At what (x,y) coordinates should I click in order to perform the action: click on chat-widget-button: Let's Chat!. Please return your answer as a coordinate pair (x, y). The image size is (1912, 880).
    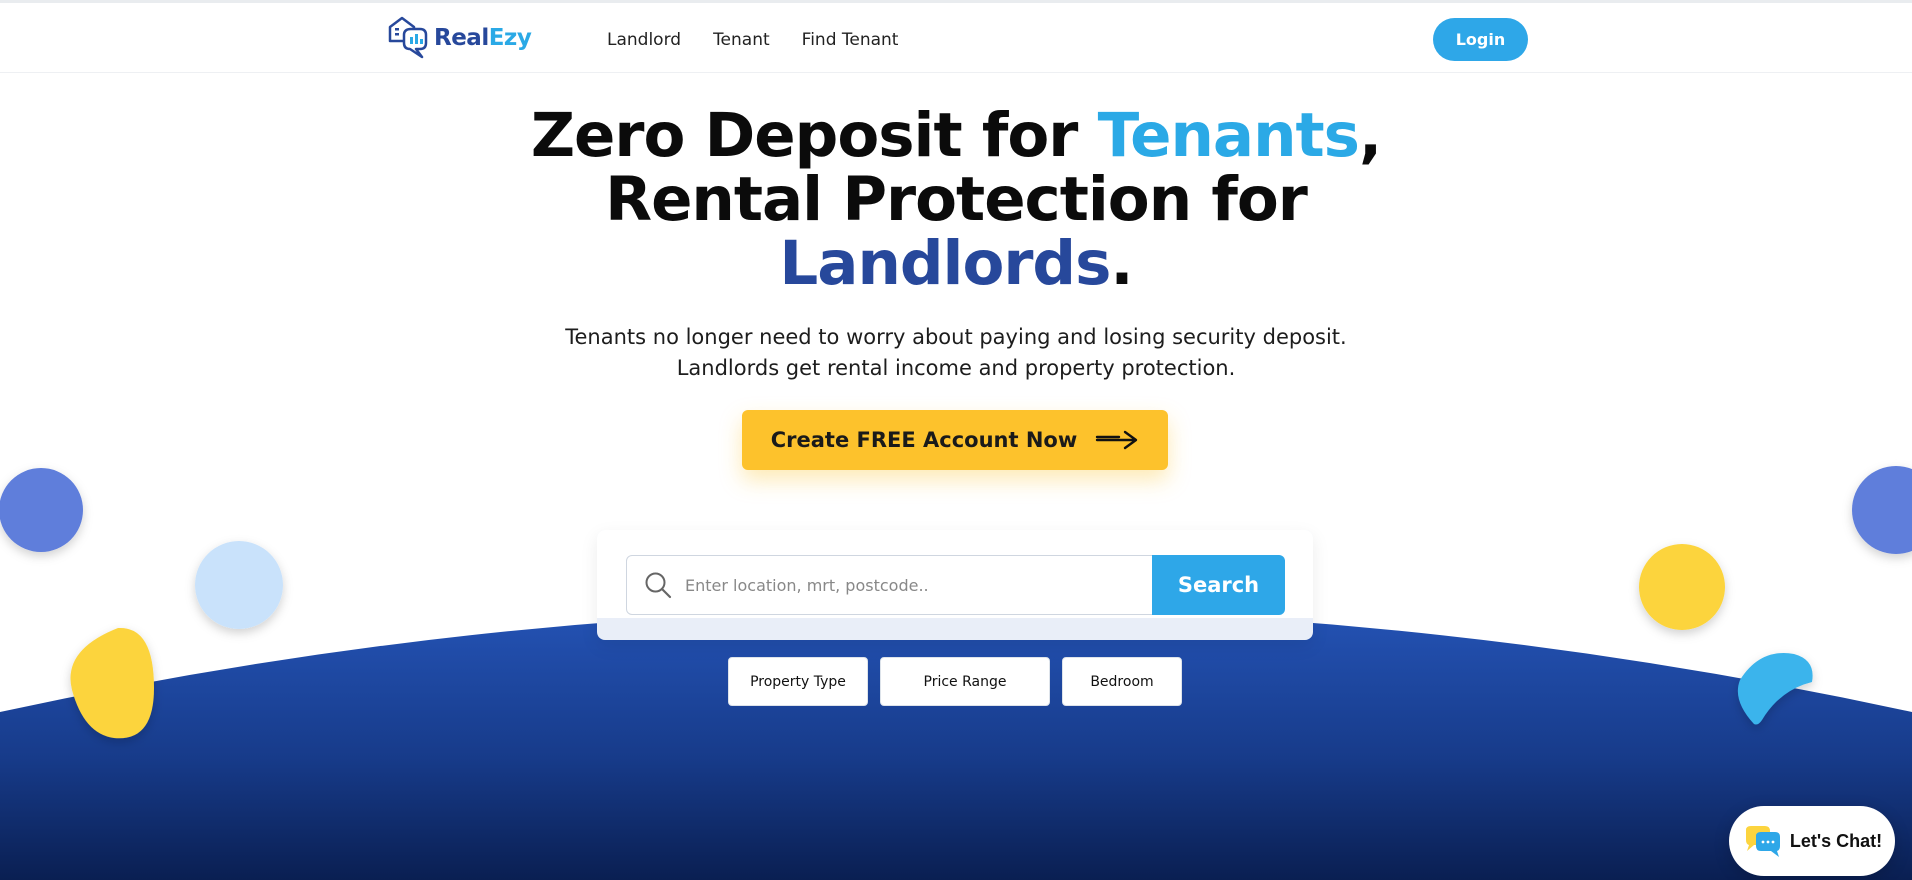
    Looking at the image, I should click on (1812, 841).